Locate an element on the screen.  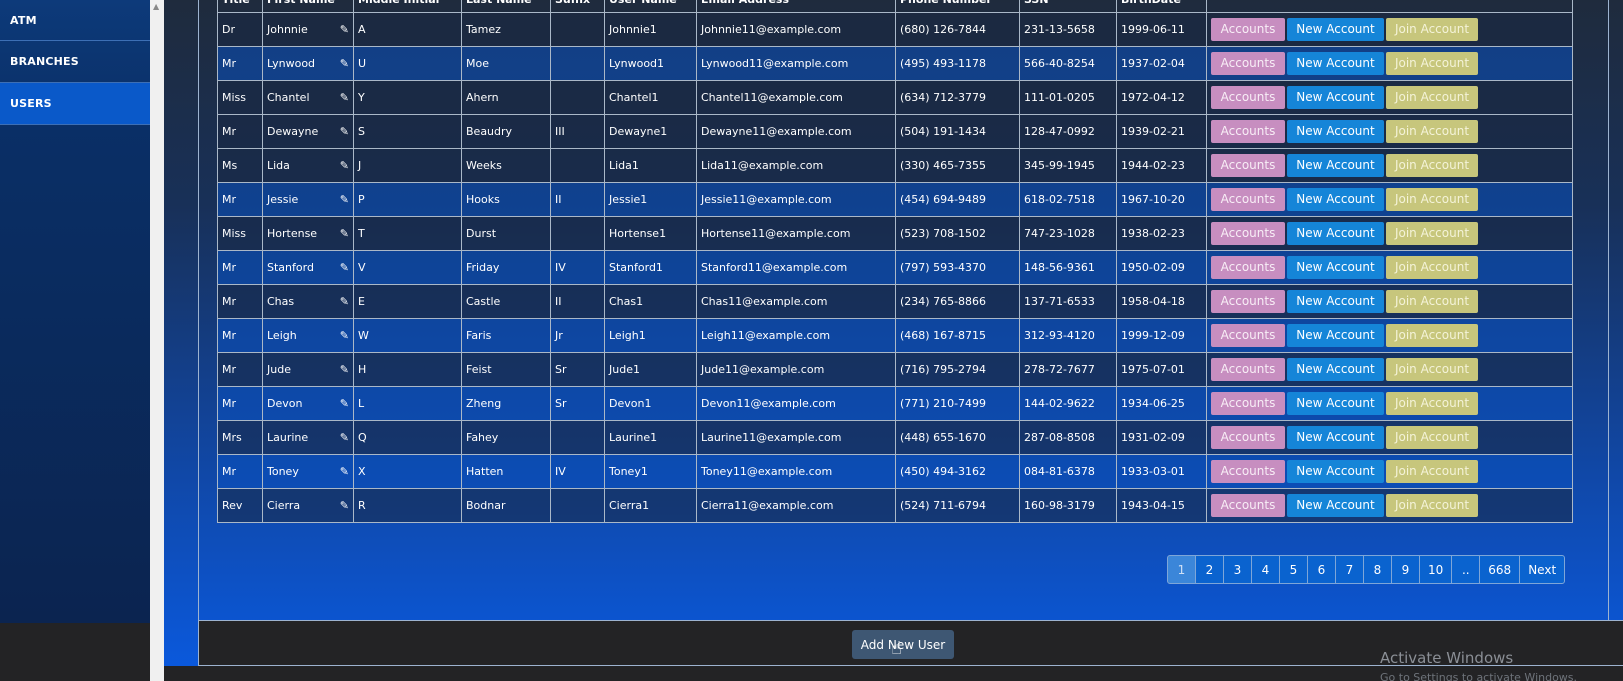
page-link: 1 is located at coordinates (1181, 569).